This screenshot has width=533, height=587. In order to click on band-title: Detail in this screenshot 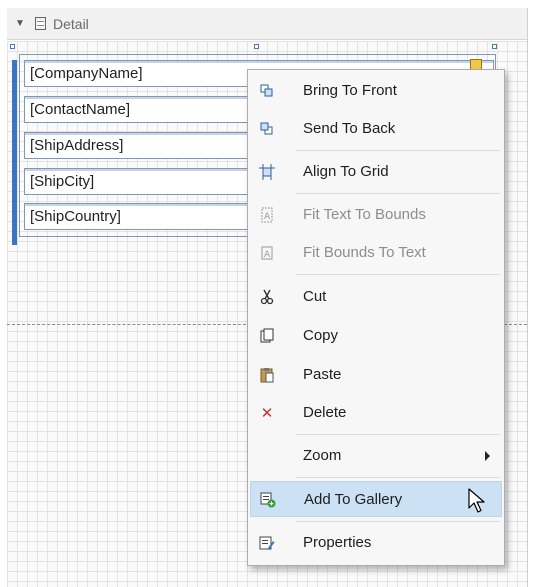, I will do `click(71, 23)`.